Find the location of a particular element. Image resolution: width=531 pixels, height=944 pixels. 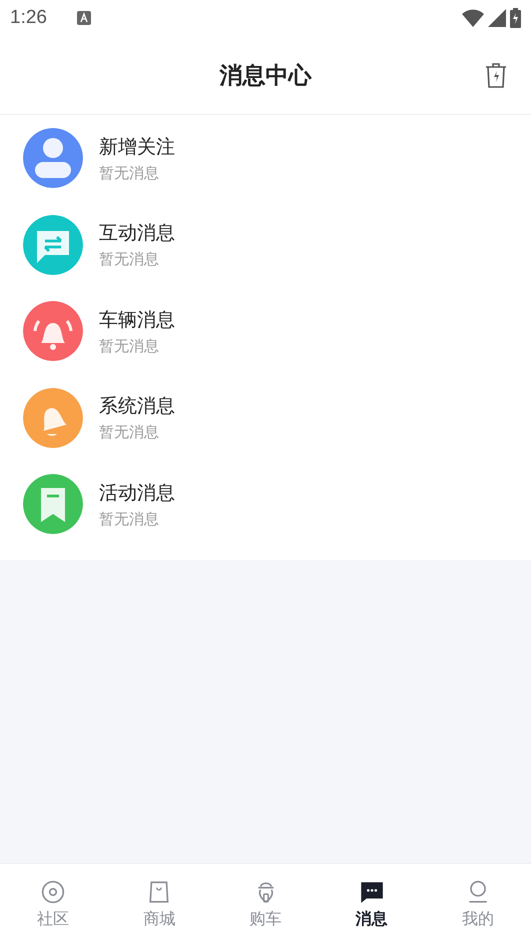

category-title: 活动消息 is located at coordinates (137, 493).